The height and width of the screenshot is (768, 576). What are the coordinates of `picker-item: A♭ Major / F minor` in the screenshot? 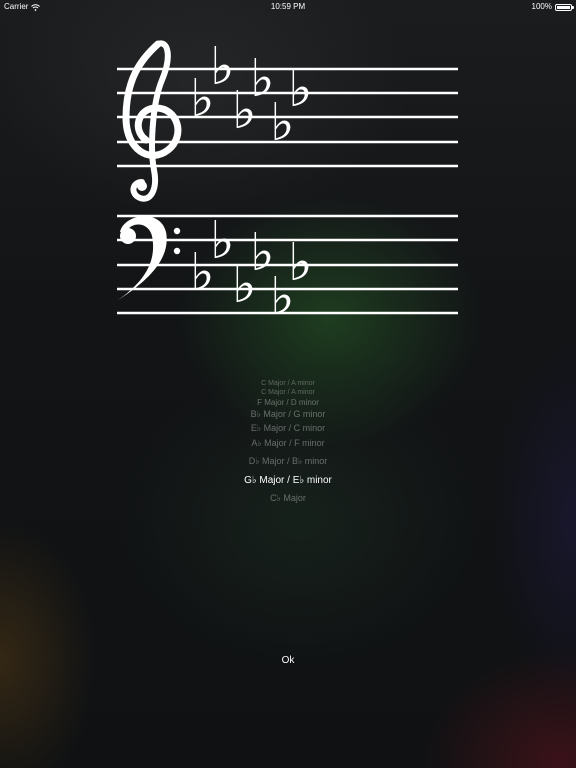 It's located at (288, 443).